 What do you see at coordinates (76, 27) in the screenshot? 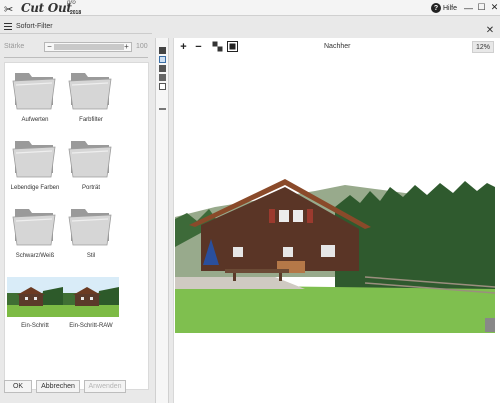
I see `panel-header: Sofort-Filter` at bounding box center [76, 27].